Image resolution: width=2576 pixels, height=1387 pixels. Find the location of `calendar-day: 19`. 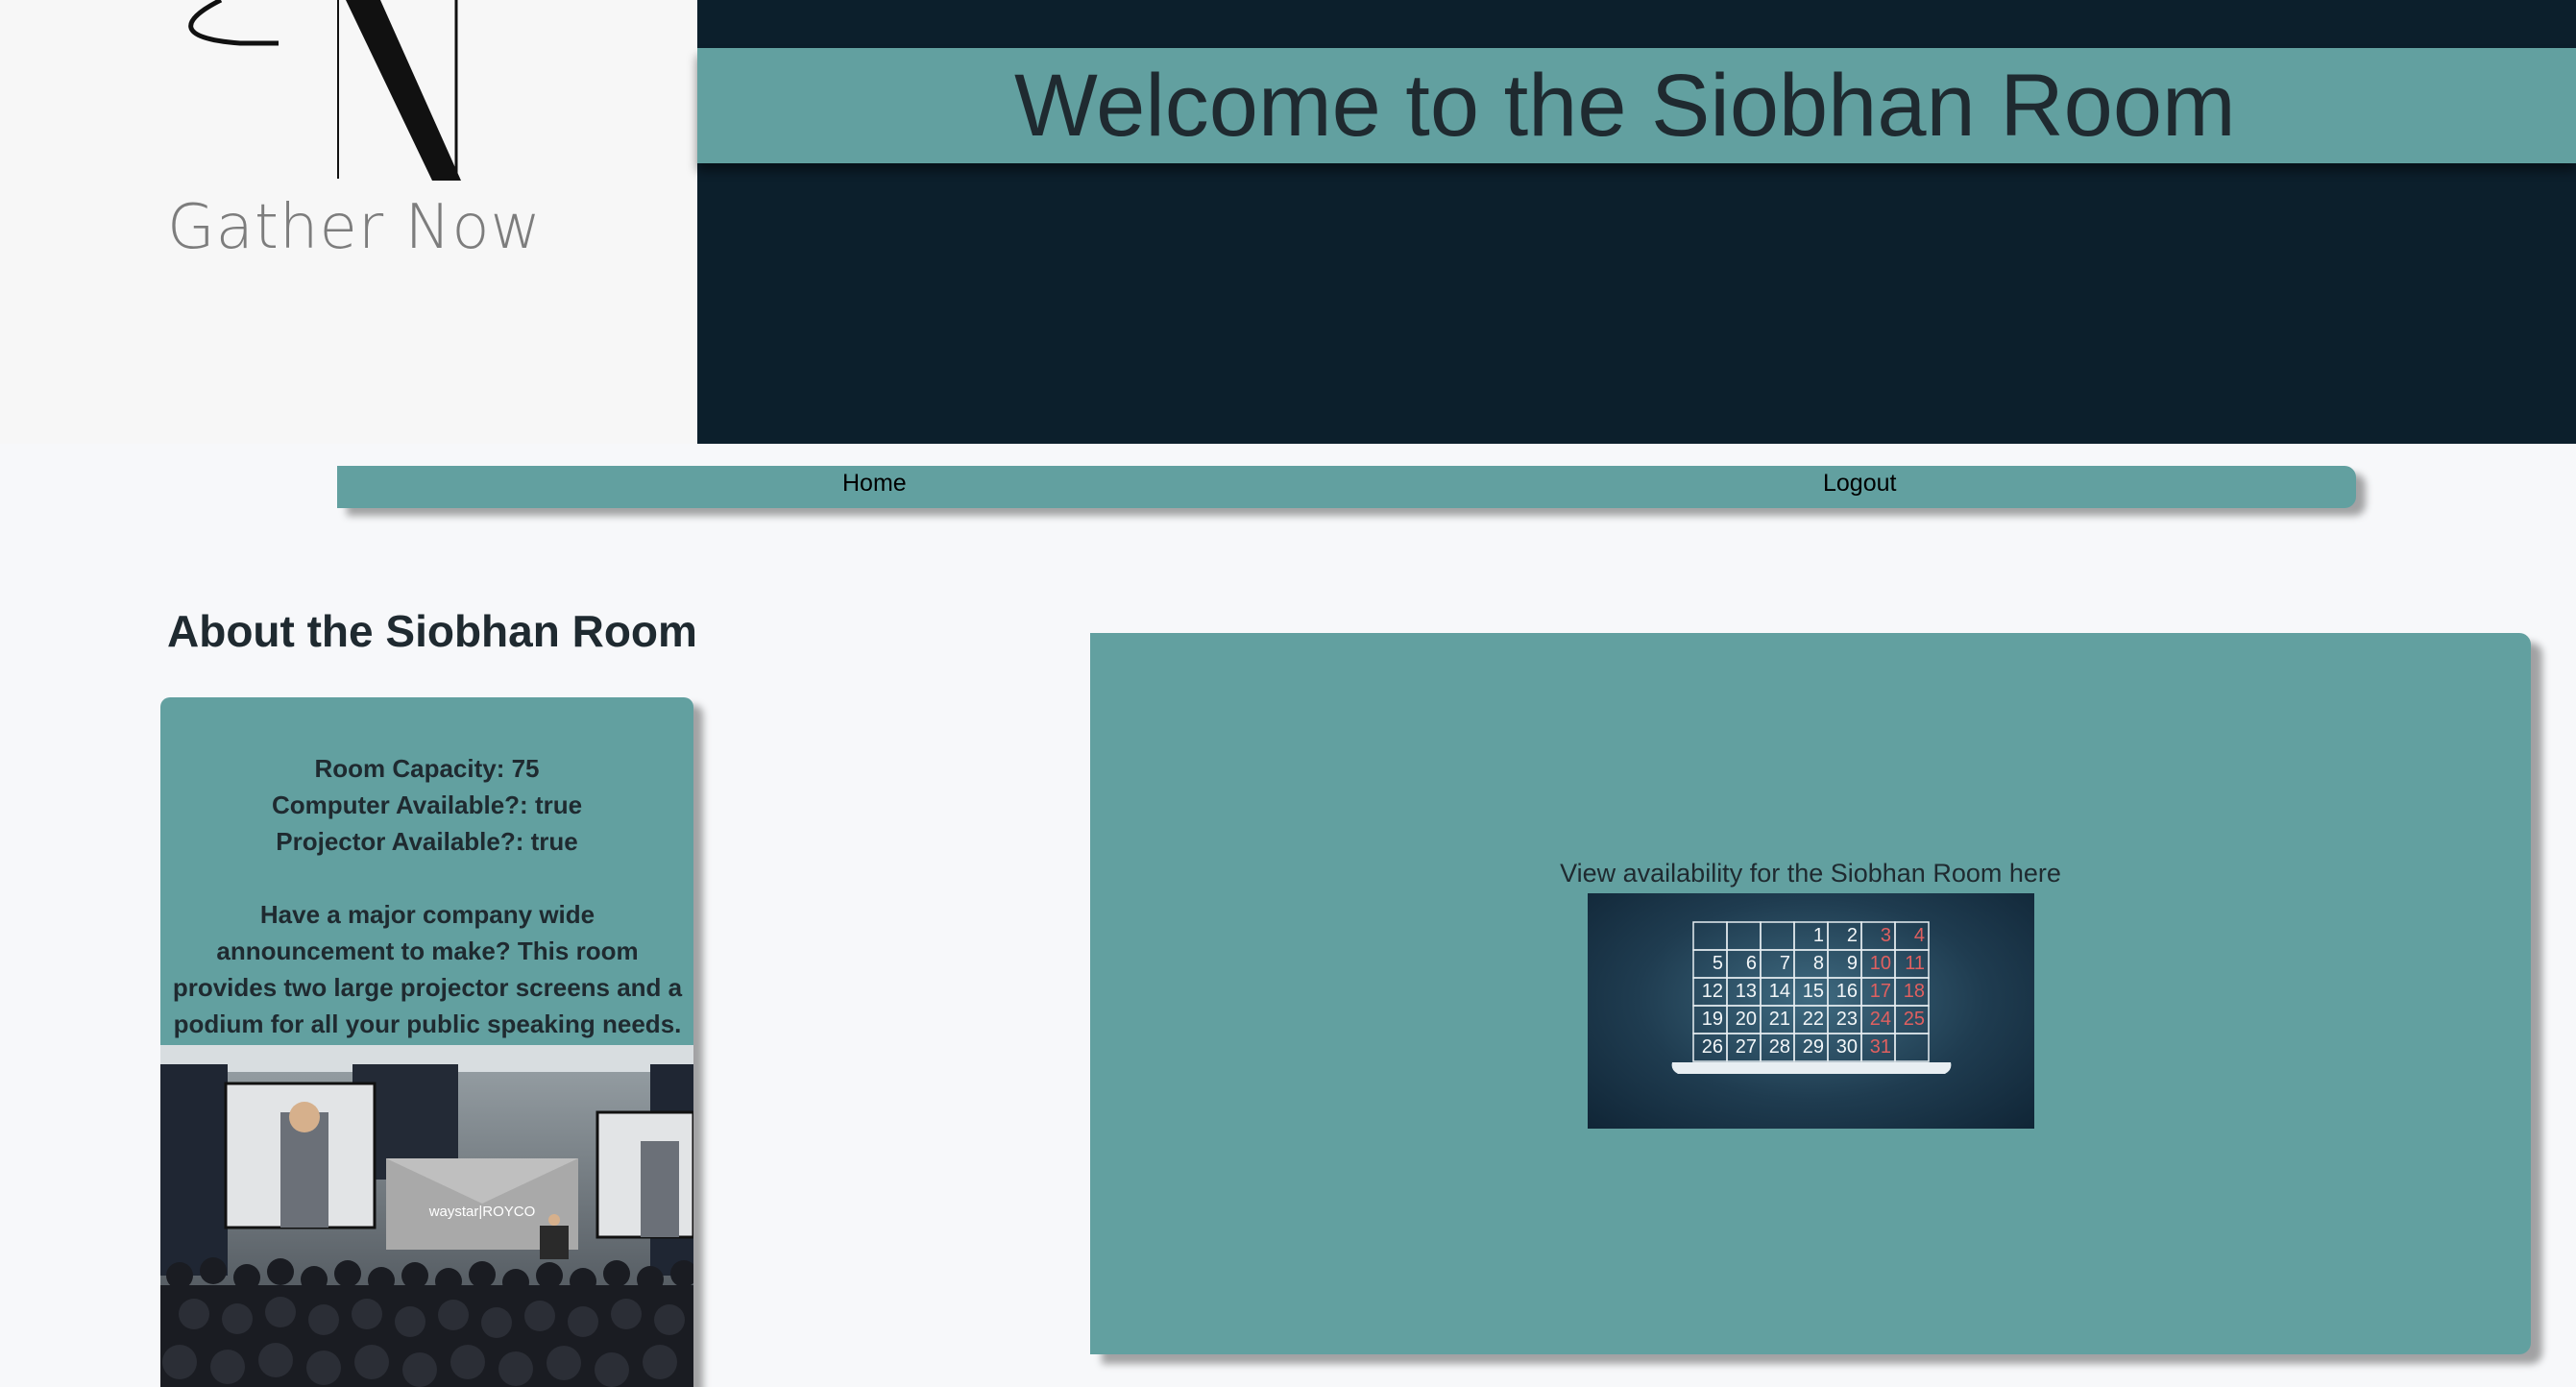

calendar-day: 19 is located at coordinates (1713, 1019).